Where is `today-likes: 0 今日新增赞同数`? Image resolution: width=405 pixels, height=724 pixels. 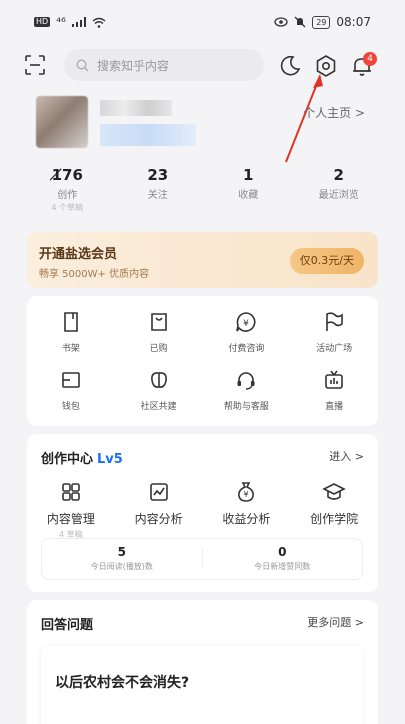
today-likes: 0 今日新增赞同数 is located at coordinates (282, 558).